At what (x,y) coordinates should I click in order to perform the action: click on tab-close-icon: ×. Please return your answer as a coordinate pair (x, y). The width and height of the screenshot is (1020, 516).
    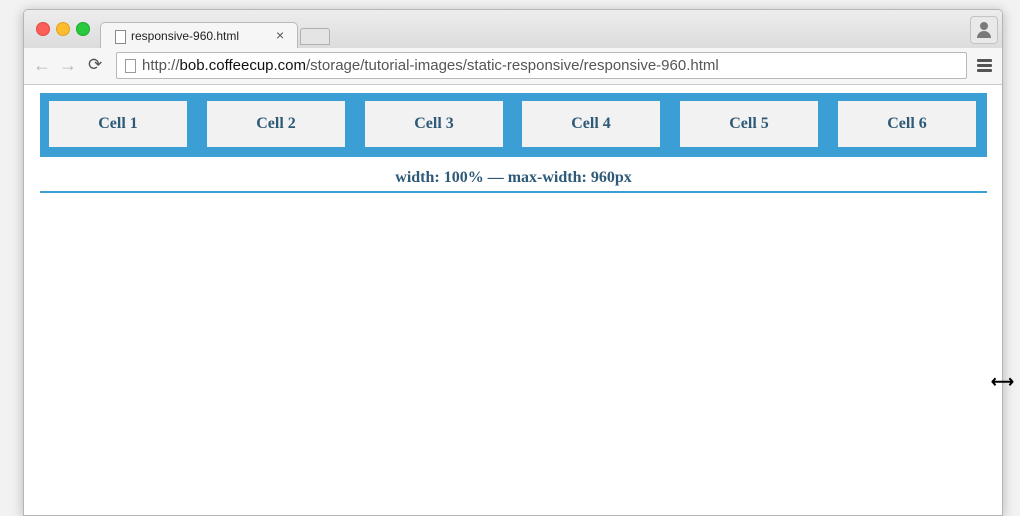
    Looking at the image, I should click on (280, 35).